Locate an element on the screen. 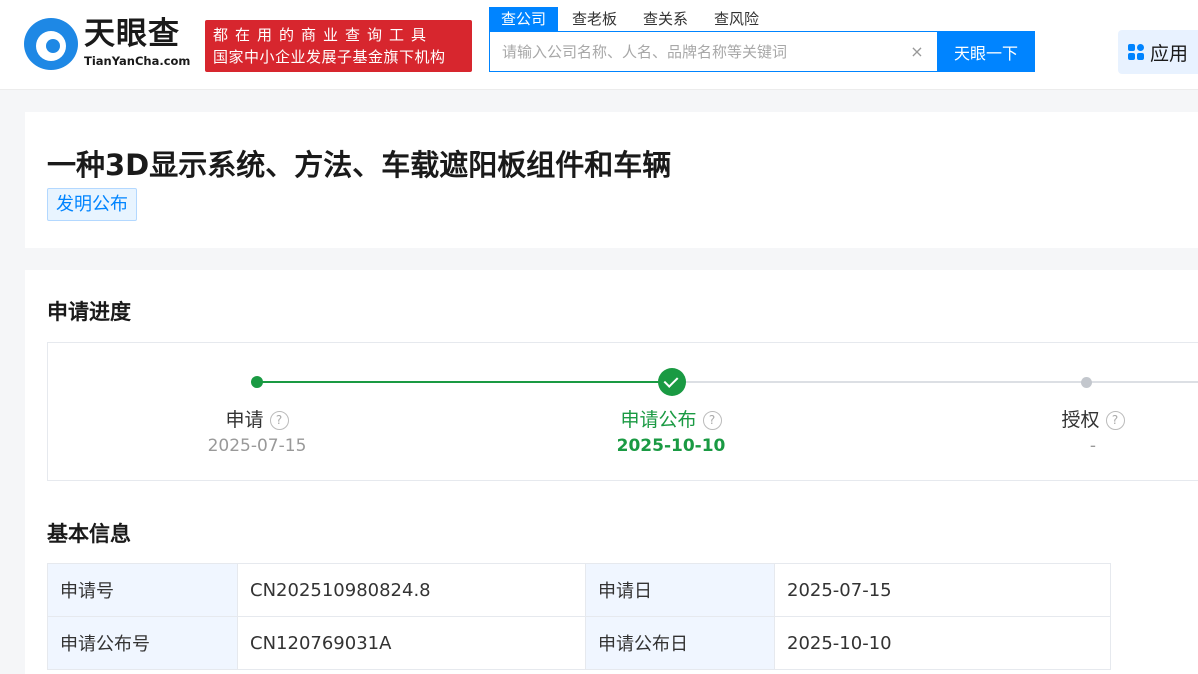 This screenshot has width=1198, height=674. step-publication: 申请公布 ? 2025-10-10 is located at coordinates (671, 433).